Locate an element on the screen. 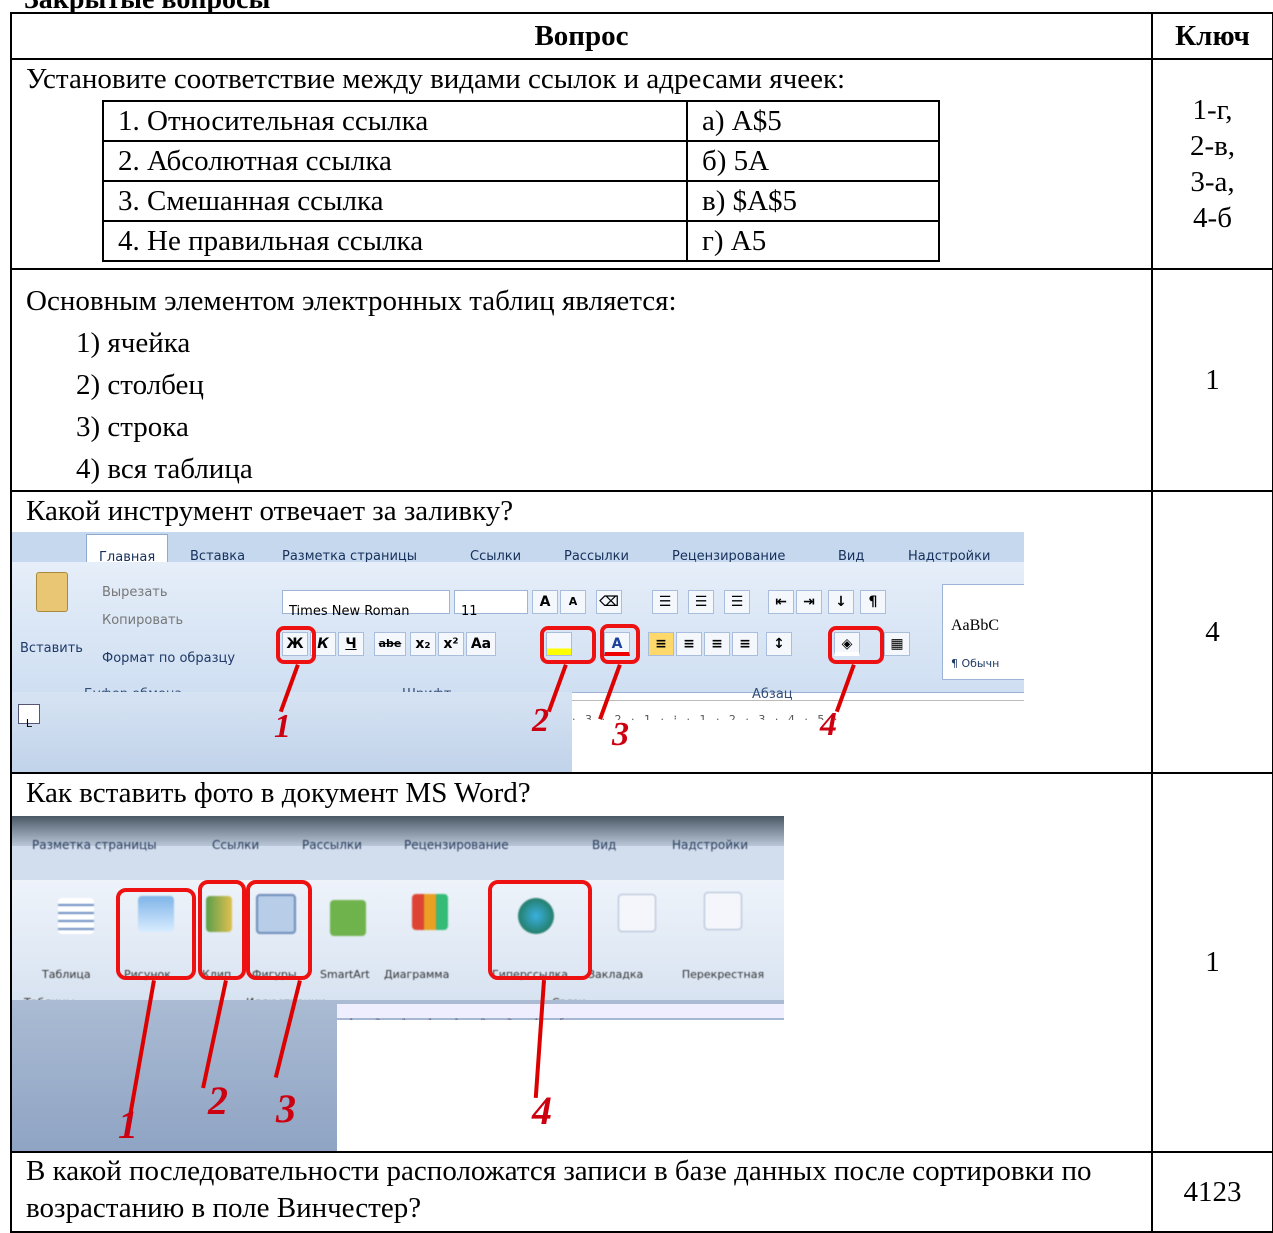 The width and height of the screenshot is (1273, 1233). option-item: 3) строка is located at coordinates (132, 427).